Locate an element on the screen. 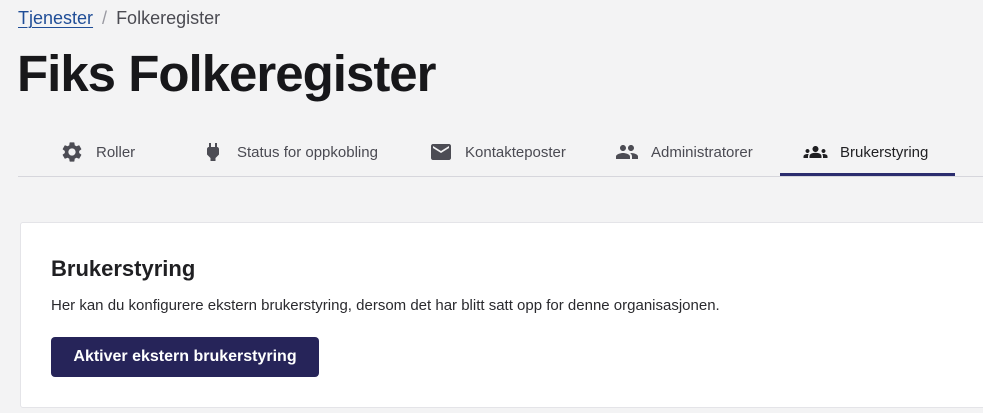 This screenshot has height=413, width=983. tab-brukerstyring: Brukerstyring is located at coordinates (865, 152).